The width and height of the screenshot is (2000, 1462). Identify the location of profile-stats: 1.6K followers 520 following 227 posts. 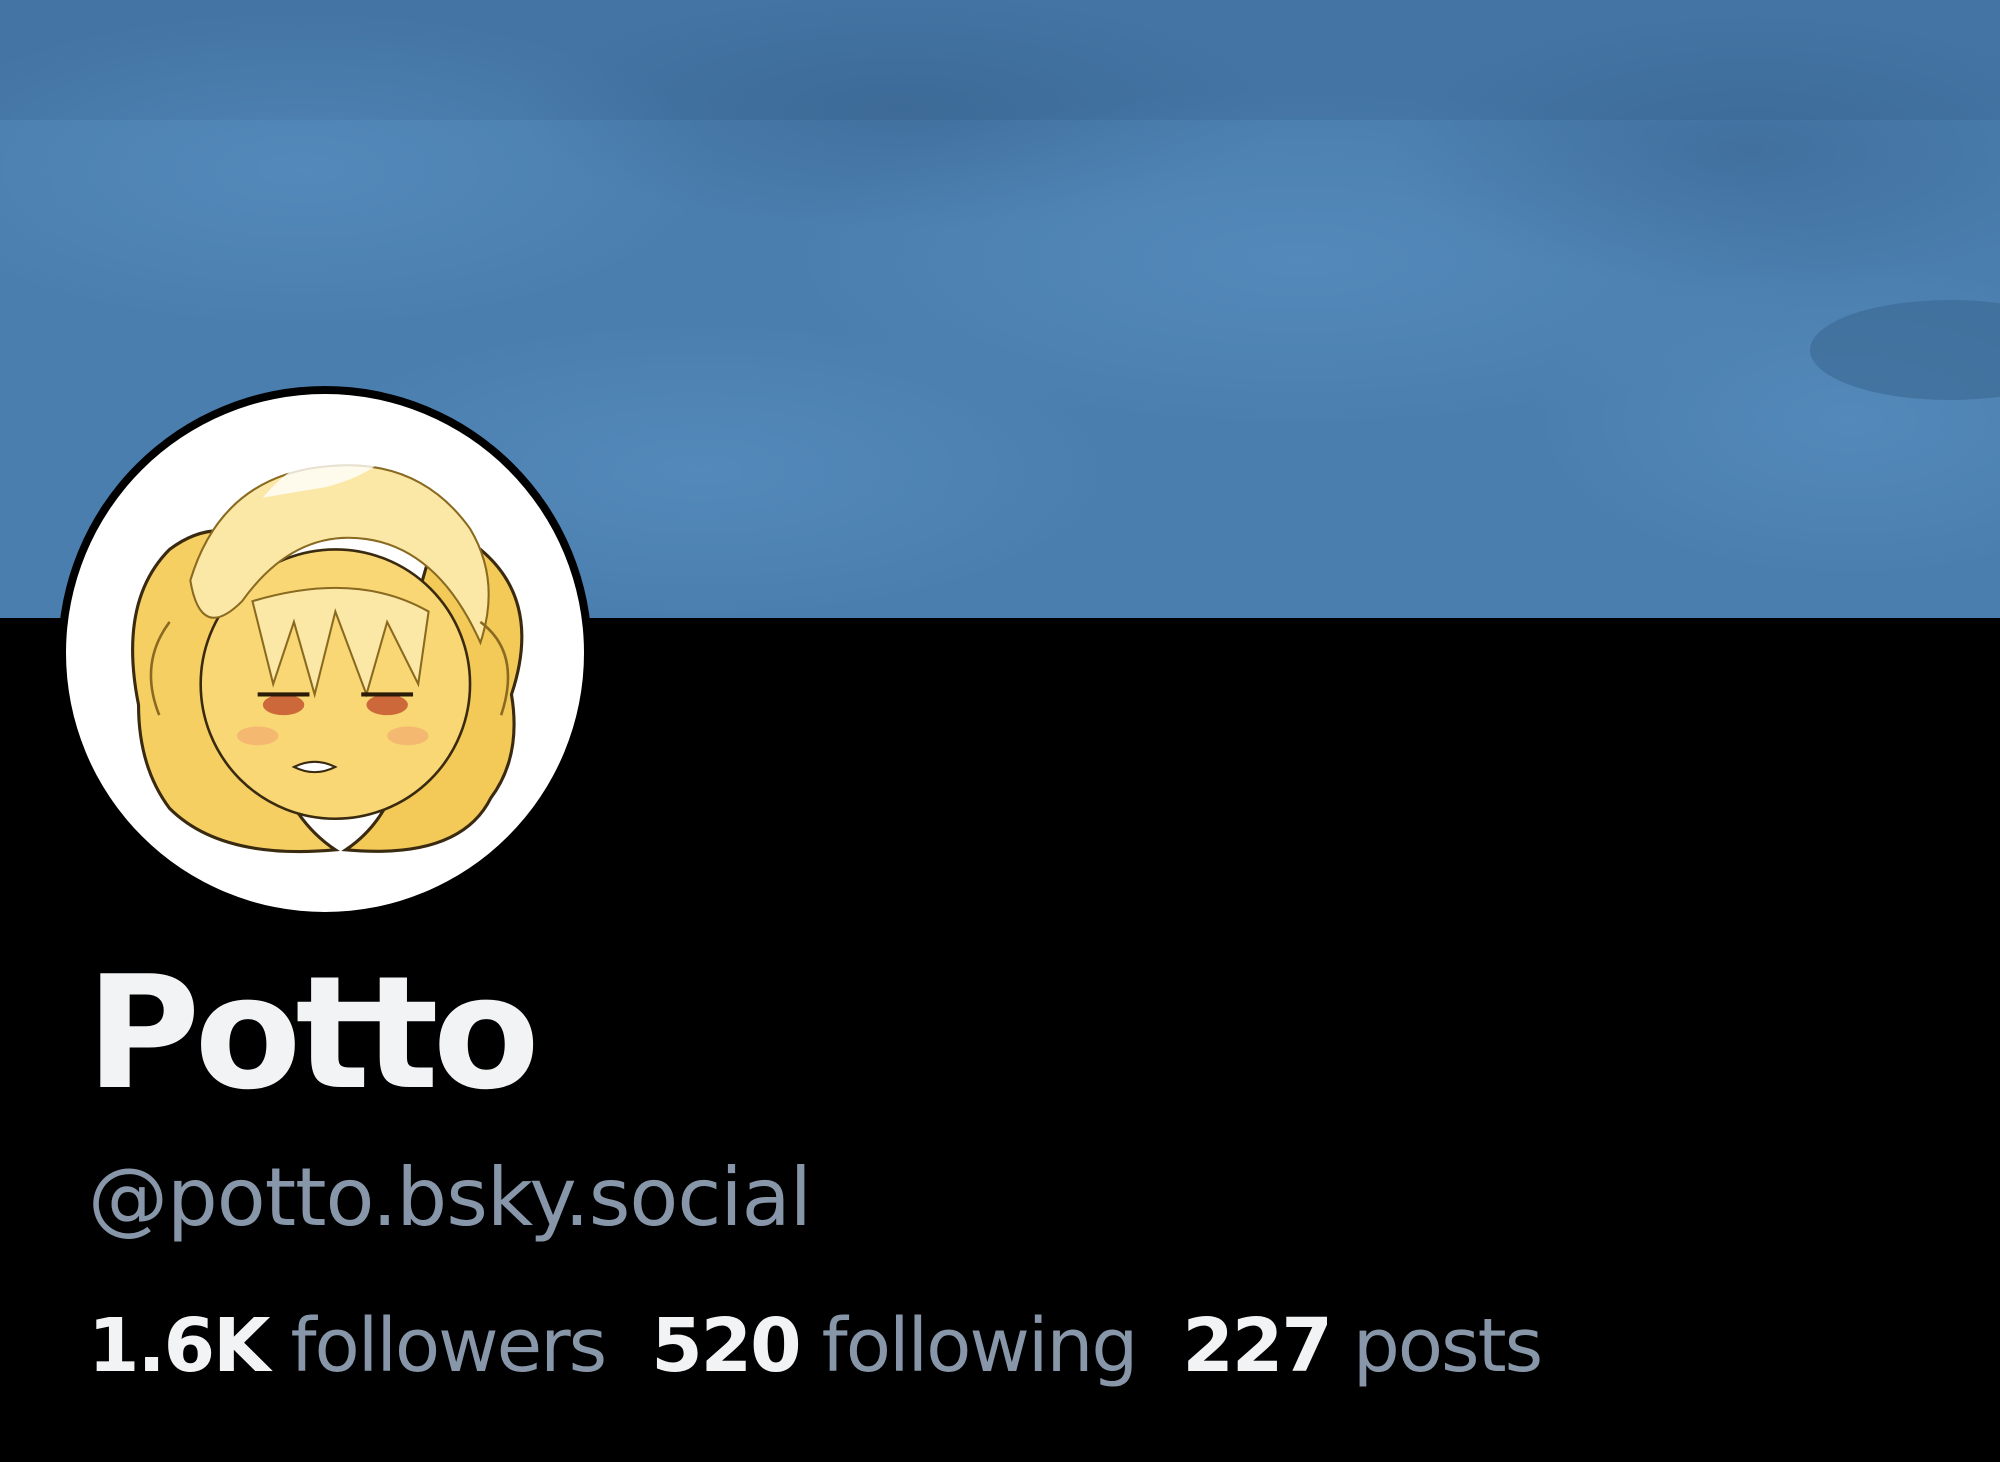
(837, 1346).